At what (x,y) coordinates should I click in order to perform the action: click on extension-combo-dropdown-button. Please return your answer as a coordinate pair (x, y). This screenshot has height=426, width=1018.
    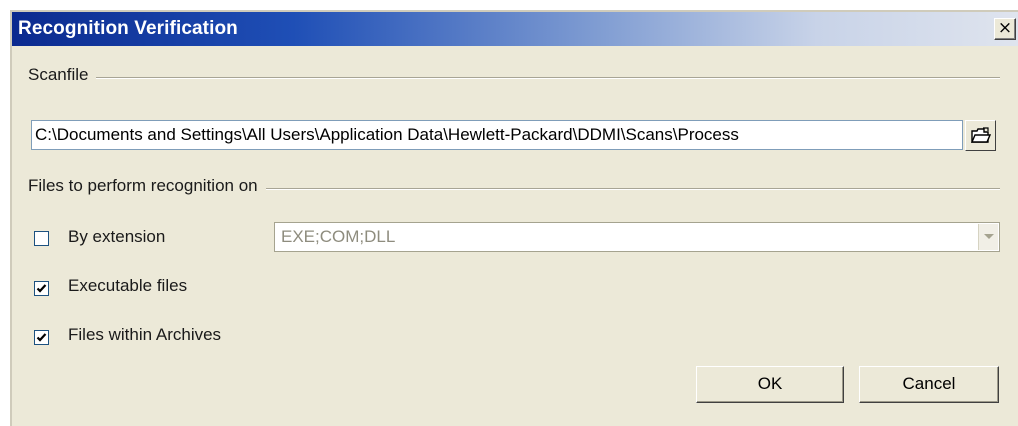
    Looking at the image, I should click on (988, 237).